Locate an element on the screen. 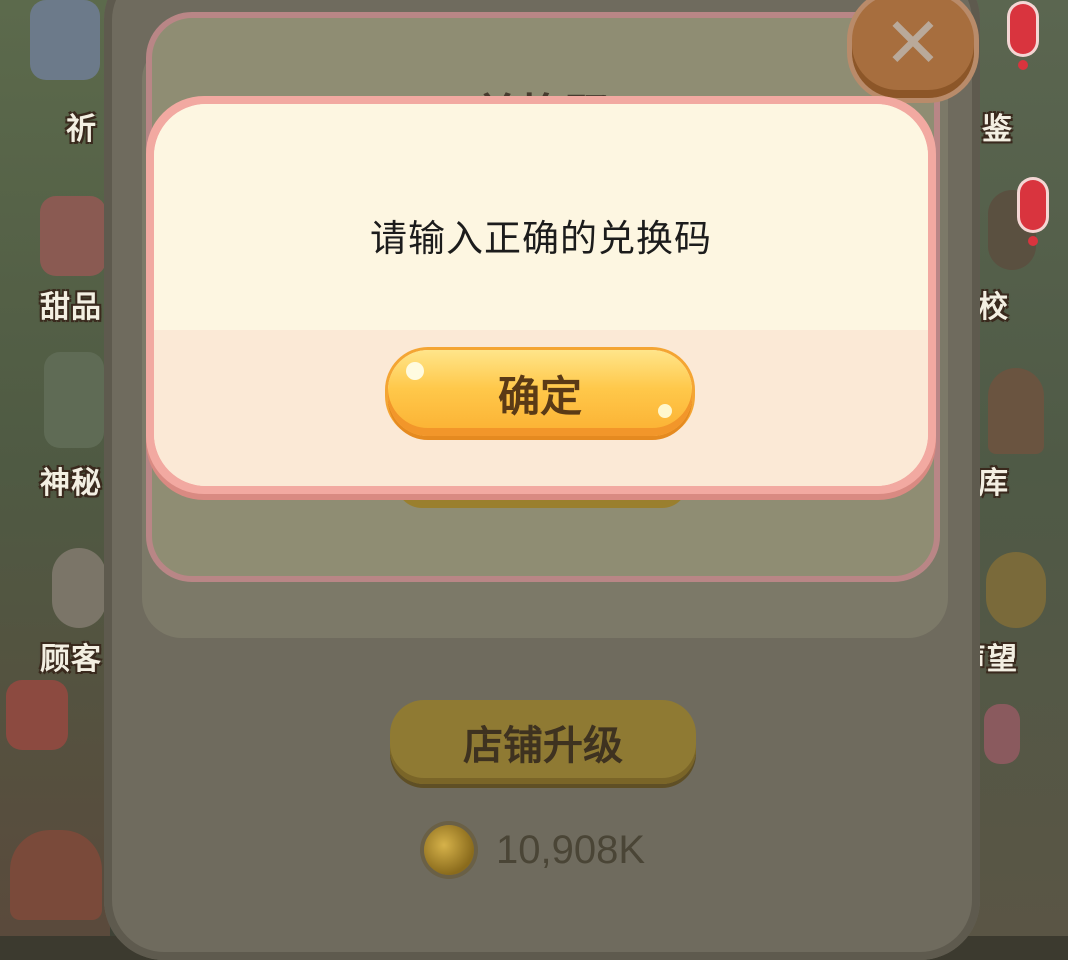  coin-balance: 10,908K is located at coordinates (534, 850).